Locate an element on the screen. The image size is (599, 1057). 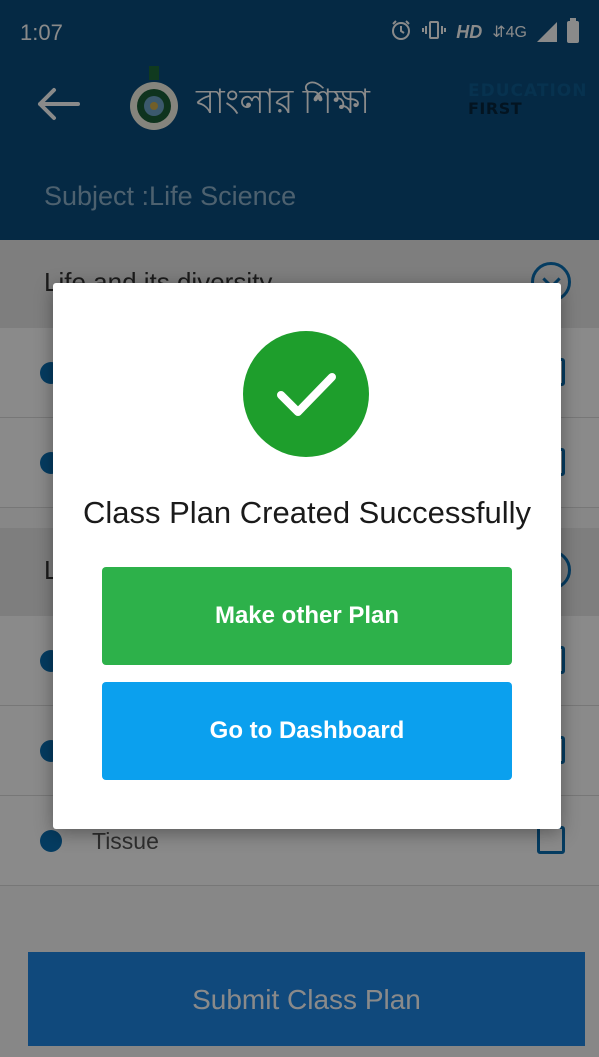
go-to-dashboard-button: Go to Dashboard is located at coordinates (307, 731).